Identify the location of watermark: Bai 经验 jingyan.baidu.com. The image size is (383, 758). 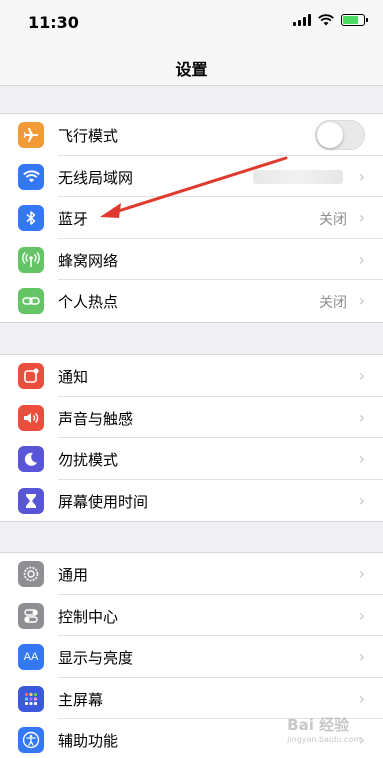
(324, 729).